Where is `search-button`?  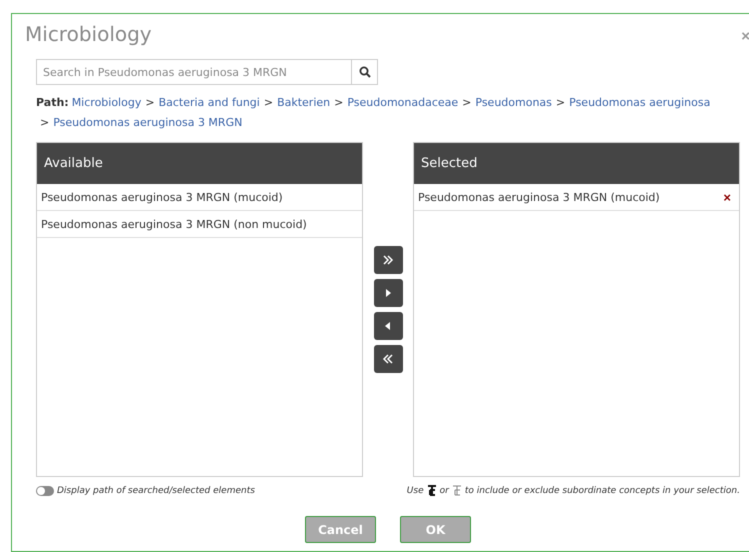
search-button is located at coordinates (364, 72).